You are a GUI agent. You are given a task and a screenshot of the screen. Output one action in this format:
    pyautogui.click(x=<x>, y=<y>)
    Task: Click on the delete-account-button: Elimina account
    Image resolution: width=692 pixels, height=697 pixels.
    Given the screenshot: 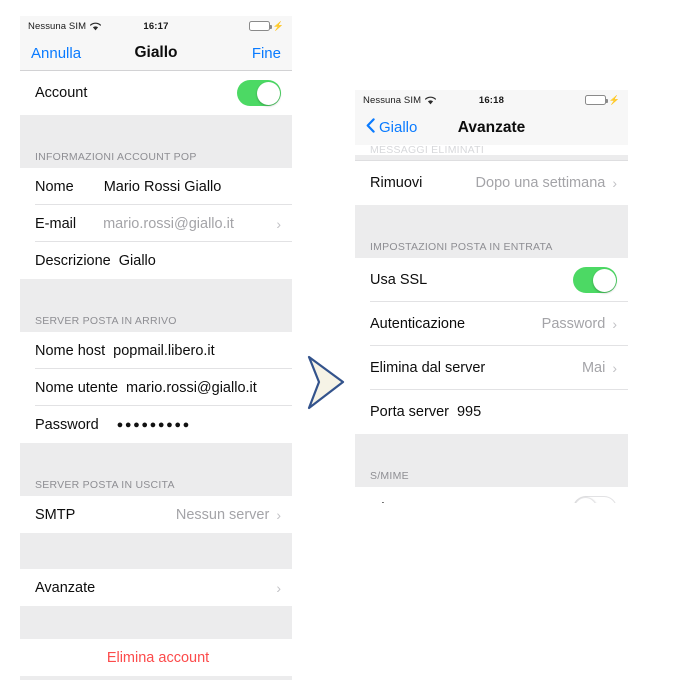 What is the action you would take?
    pyautogui.click(x=156, y=657)
    